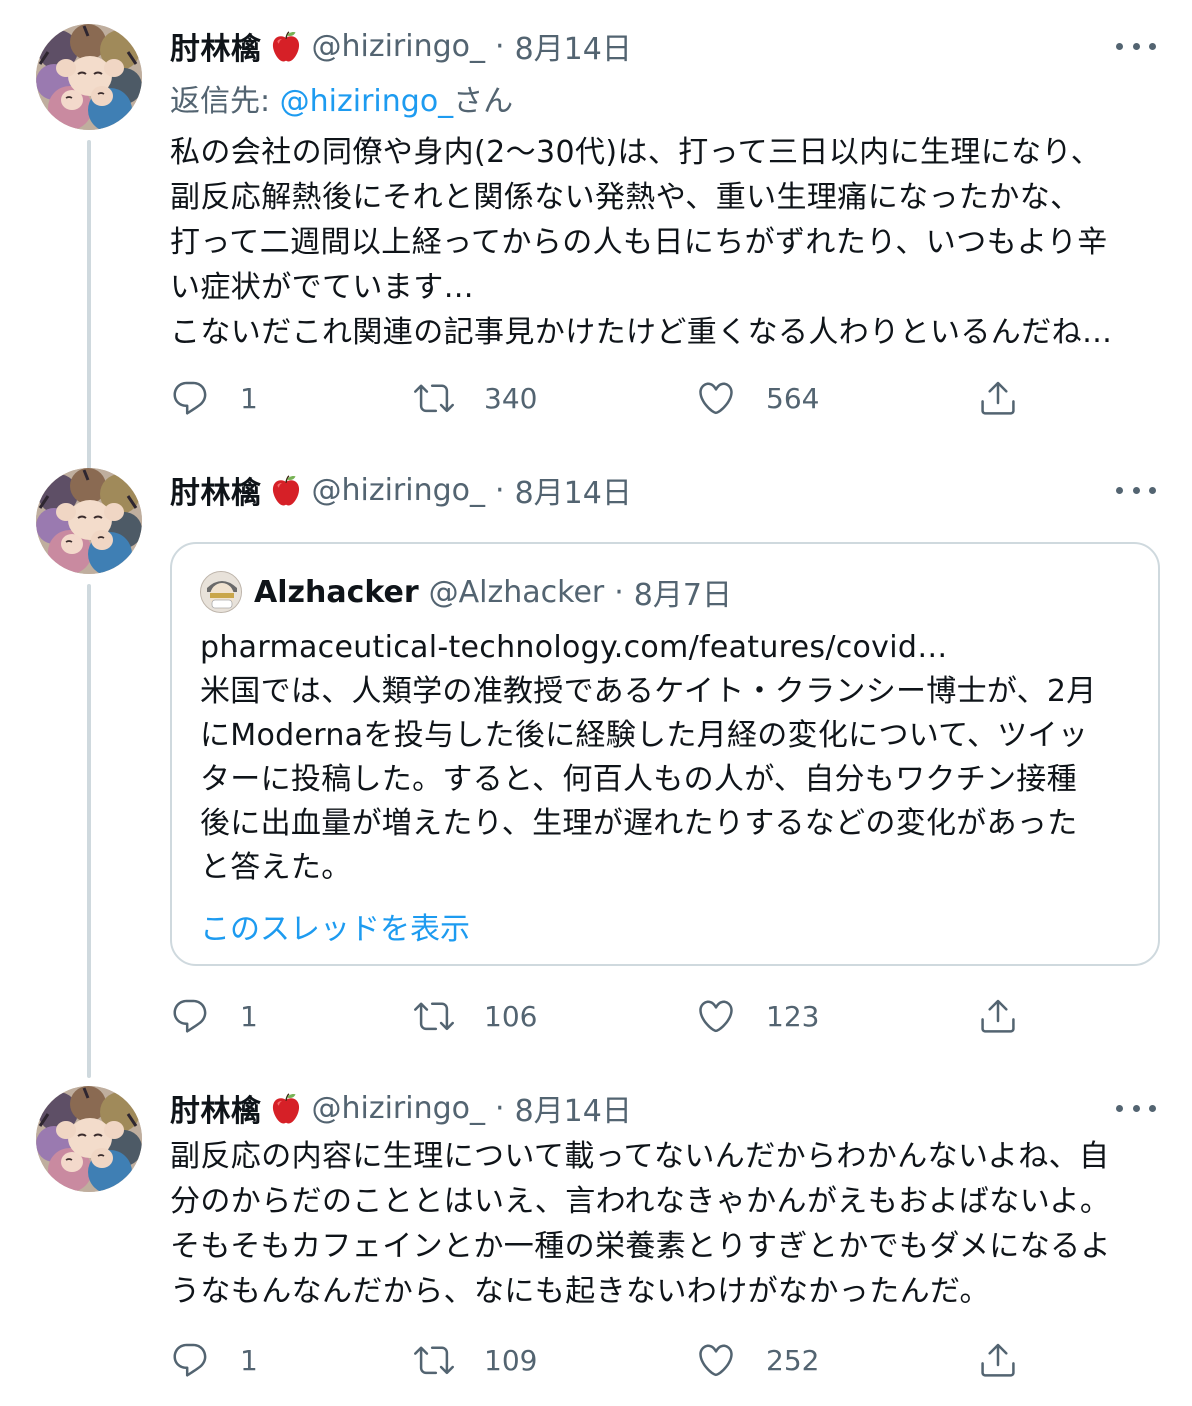 This screenshot has width=1192, height=1406. What do you see at coordinates (511, 398) in the screenshot?
I see `retweet-count: 340` at bounding box center [511, 398].